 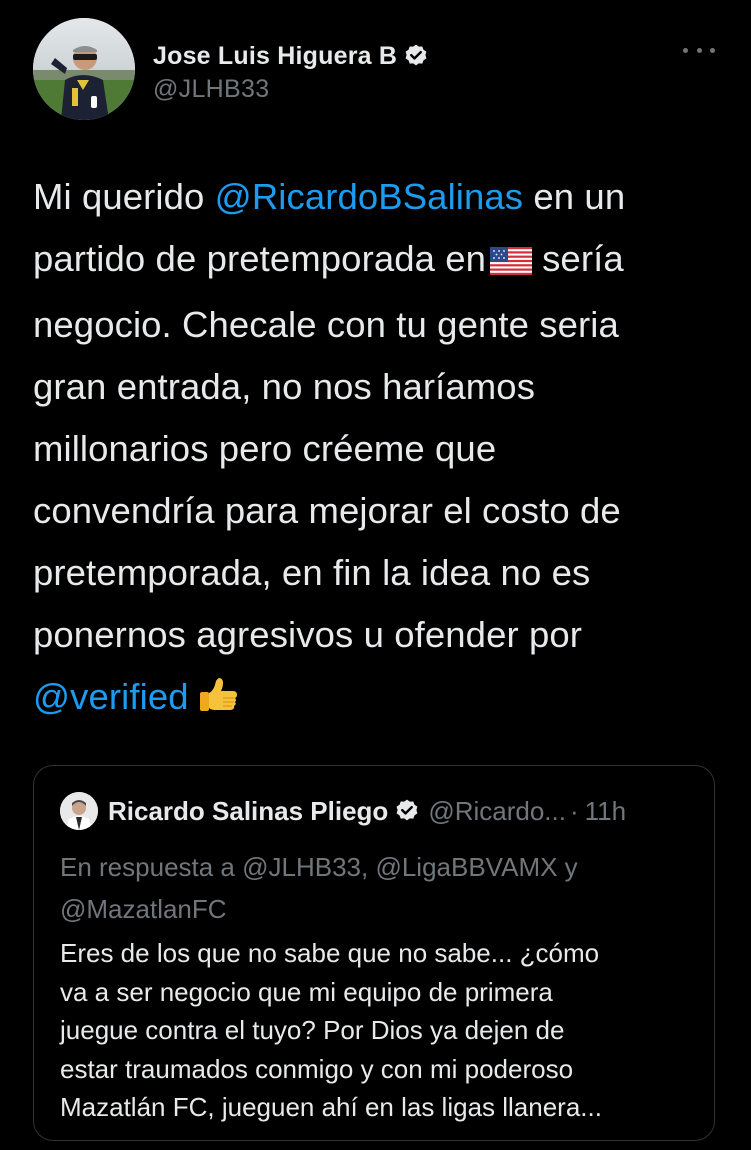 I want to click on author-handle: @JLHB33, so click(x=291, y=89).